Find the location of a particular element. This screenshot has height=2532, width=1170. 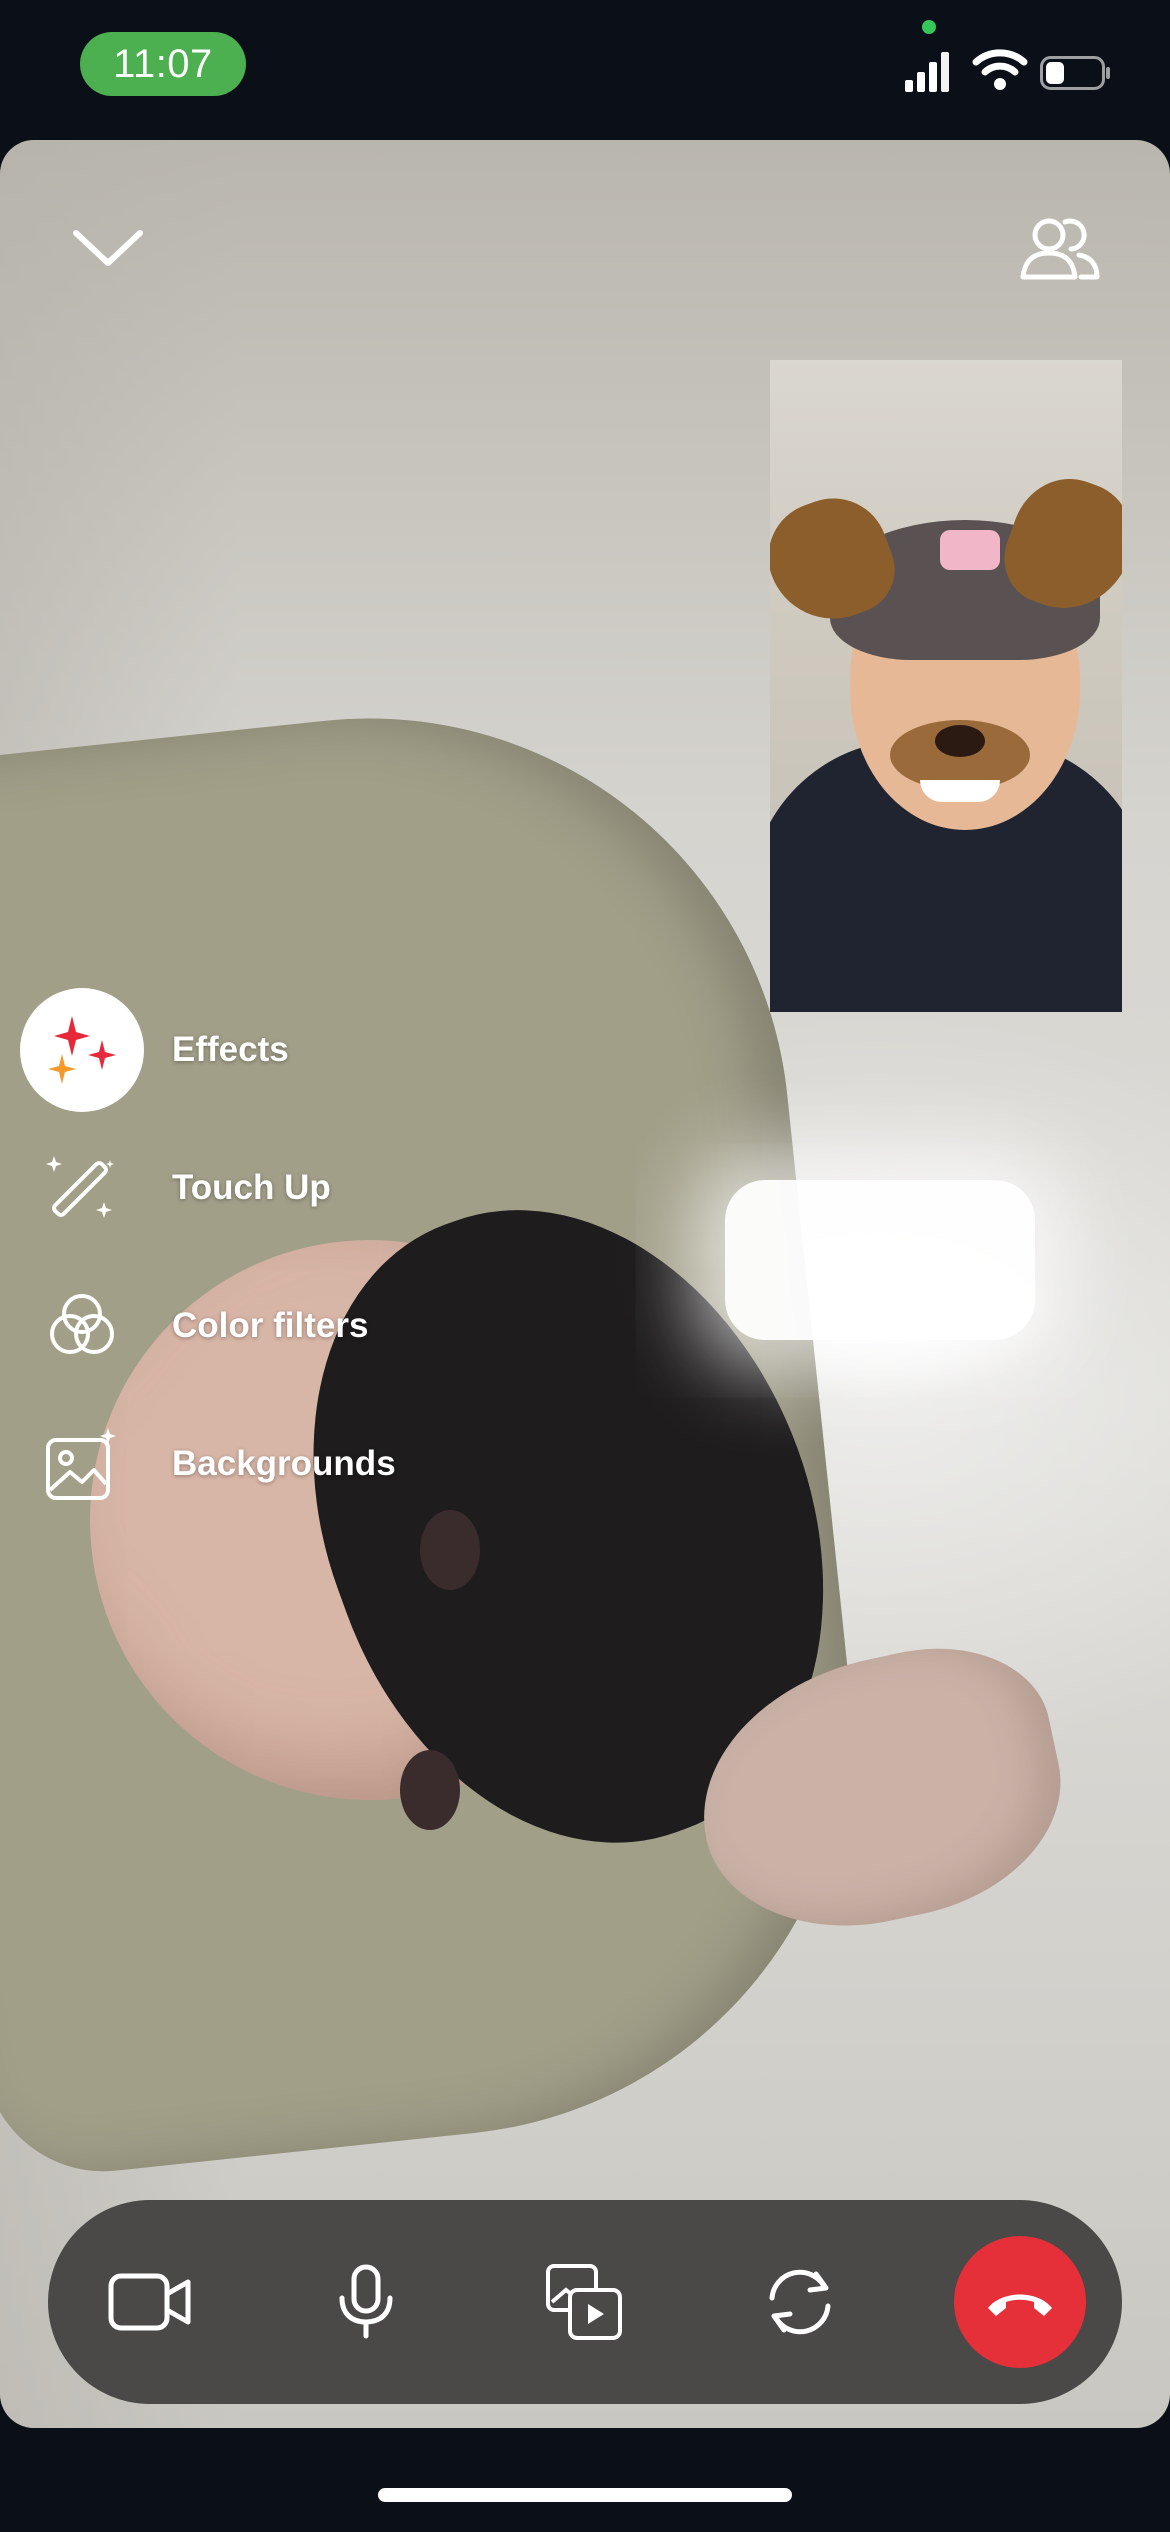

menu-item-color-filters: Color filters is located at coordinates (270, 1326).